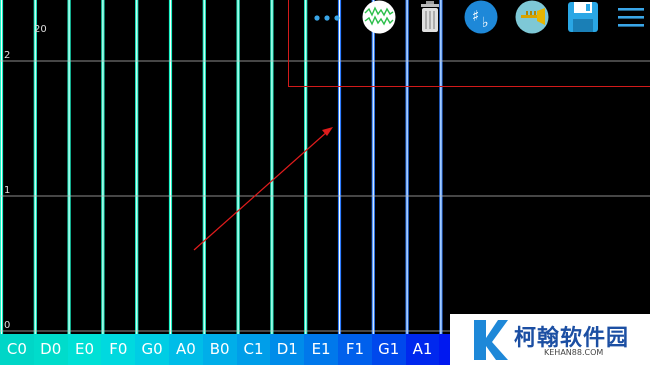 This screenshot has width=650, height=365. What do you see at coordinates (40, 29) in the screenshot?
I see `scale-label: 20` at bounding box center [40, 29].